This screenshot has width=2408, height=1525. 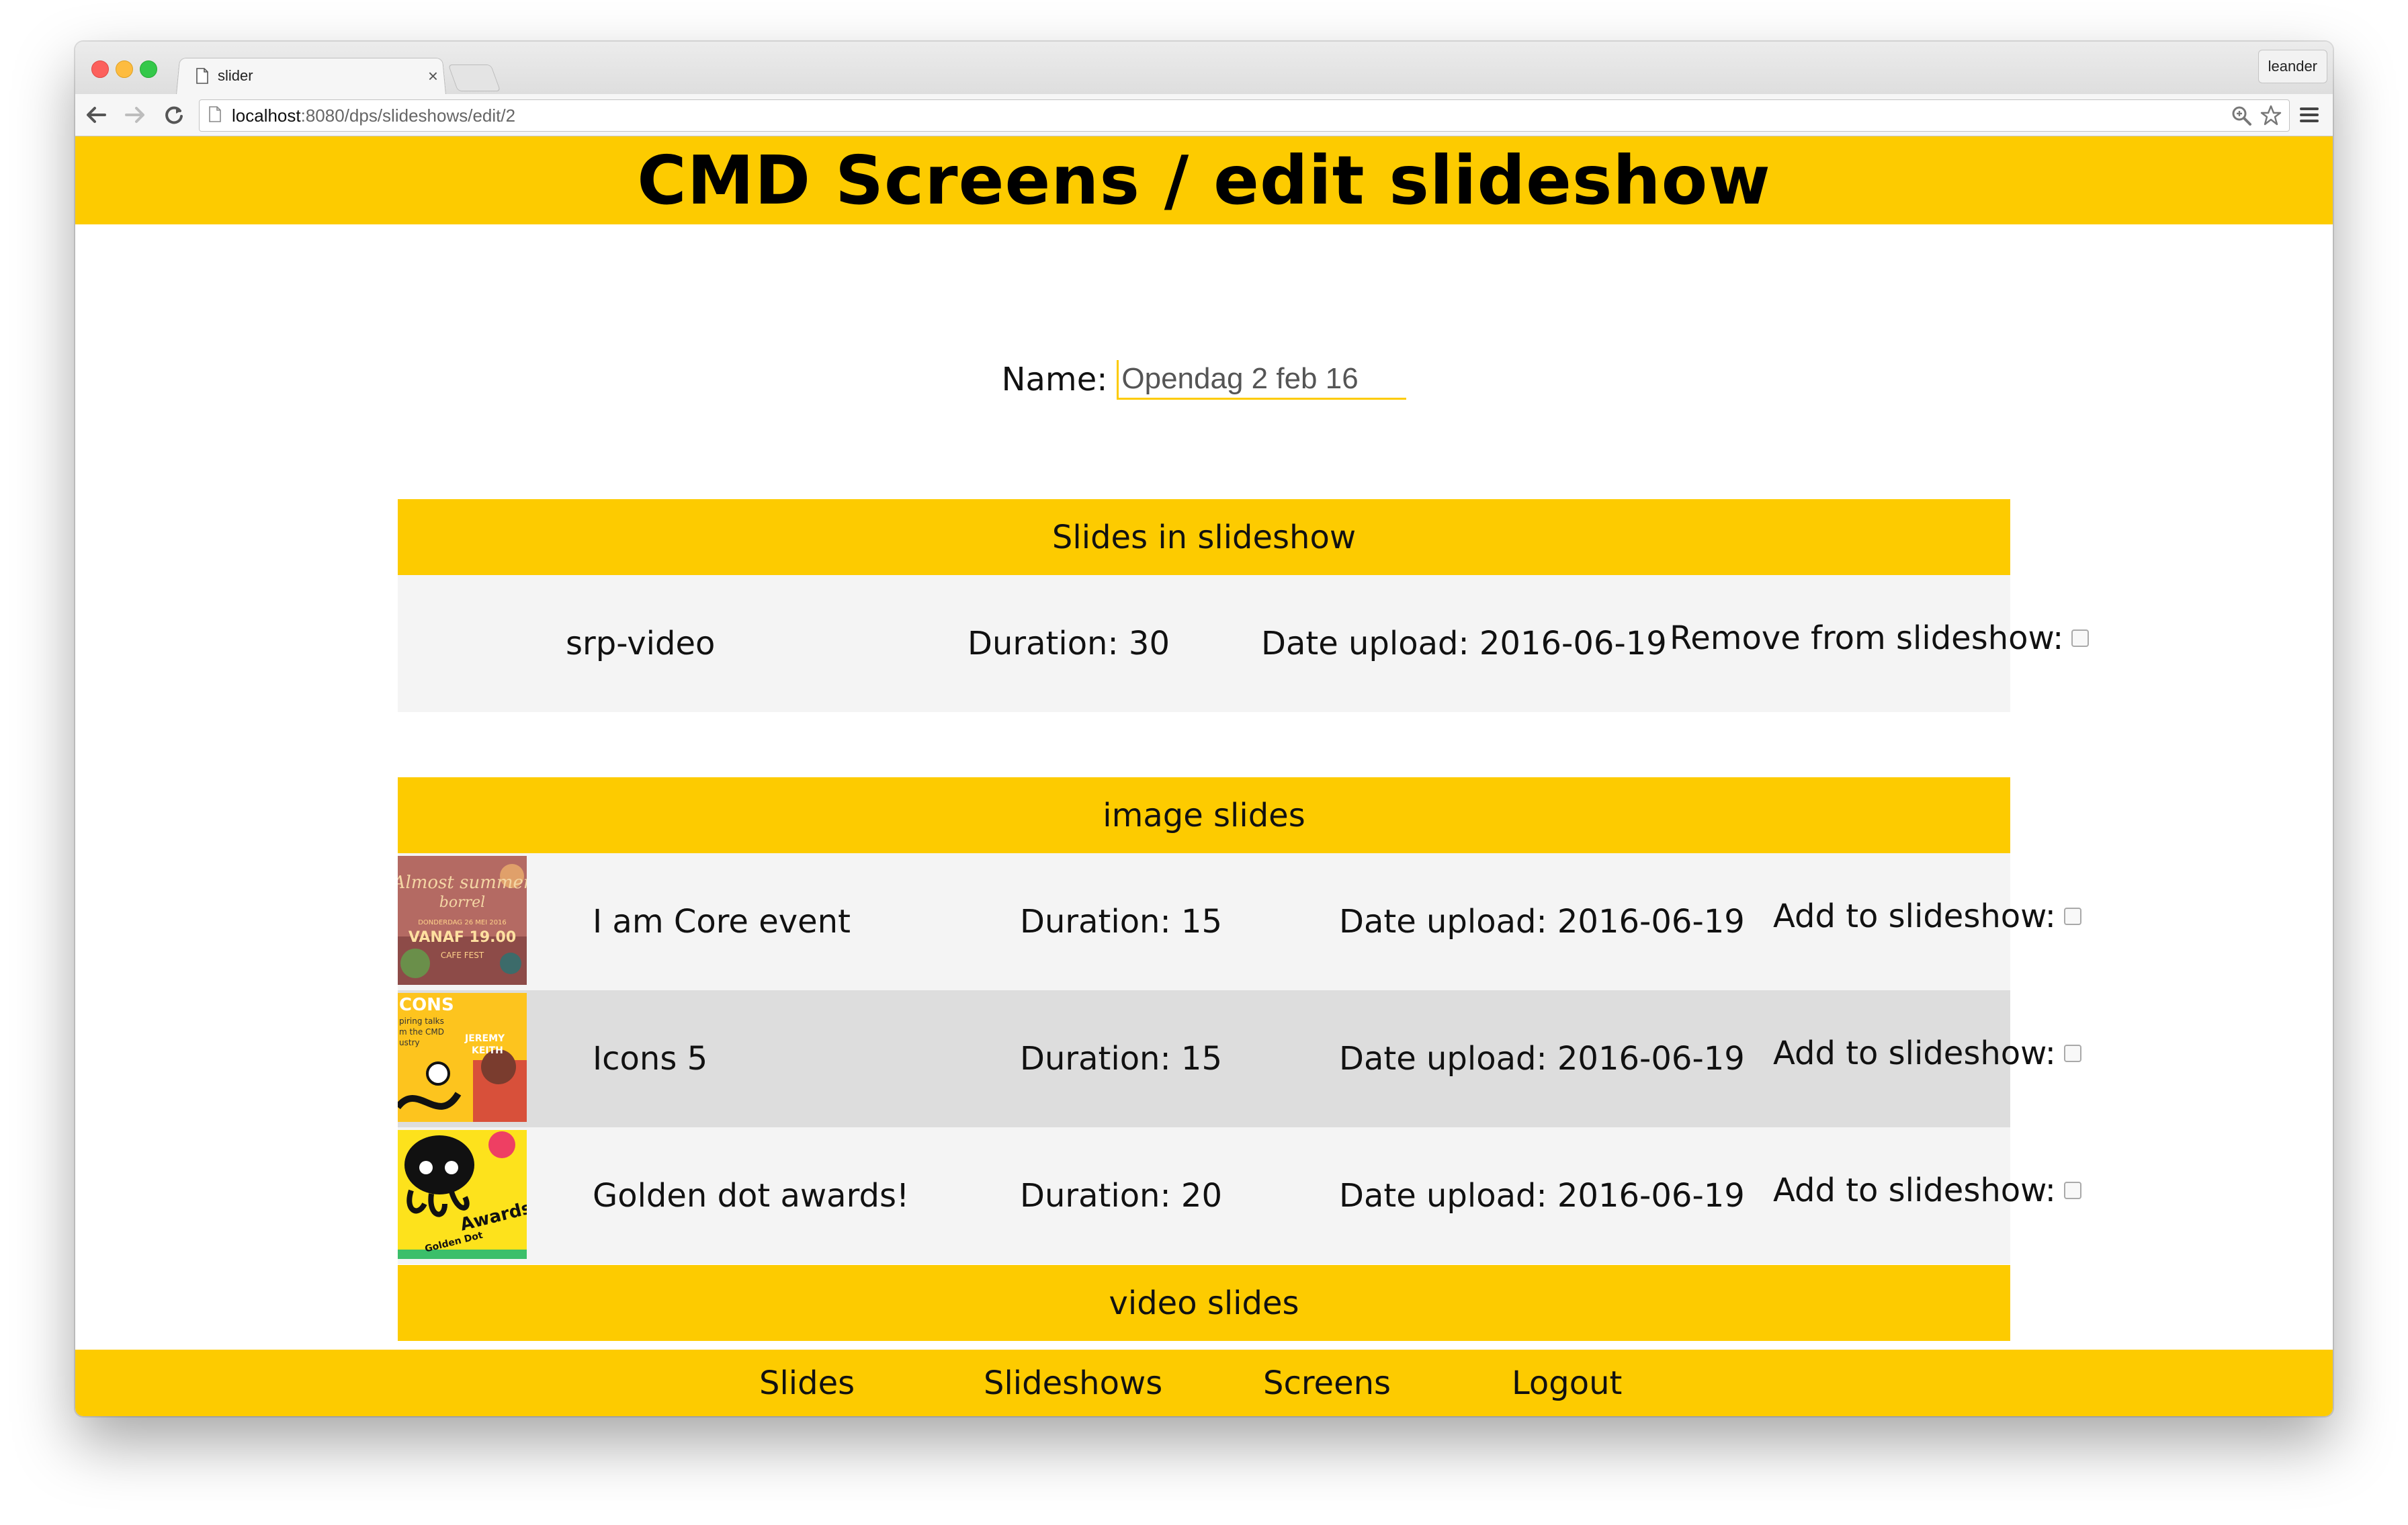 I want to click on hamburger-menu-icon, so click(x=2309, y=115).